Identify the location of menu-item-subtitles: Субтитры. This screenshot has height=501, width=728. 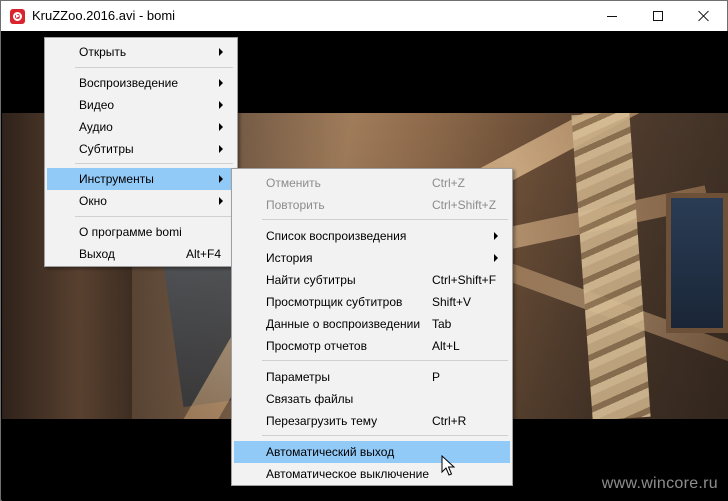
(141, 149).